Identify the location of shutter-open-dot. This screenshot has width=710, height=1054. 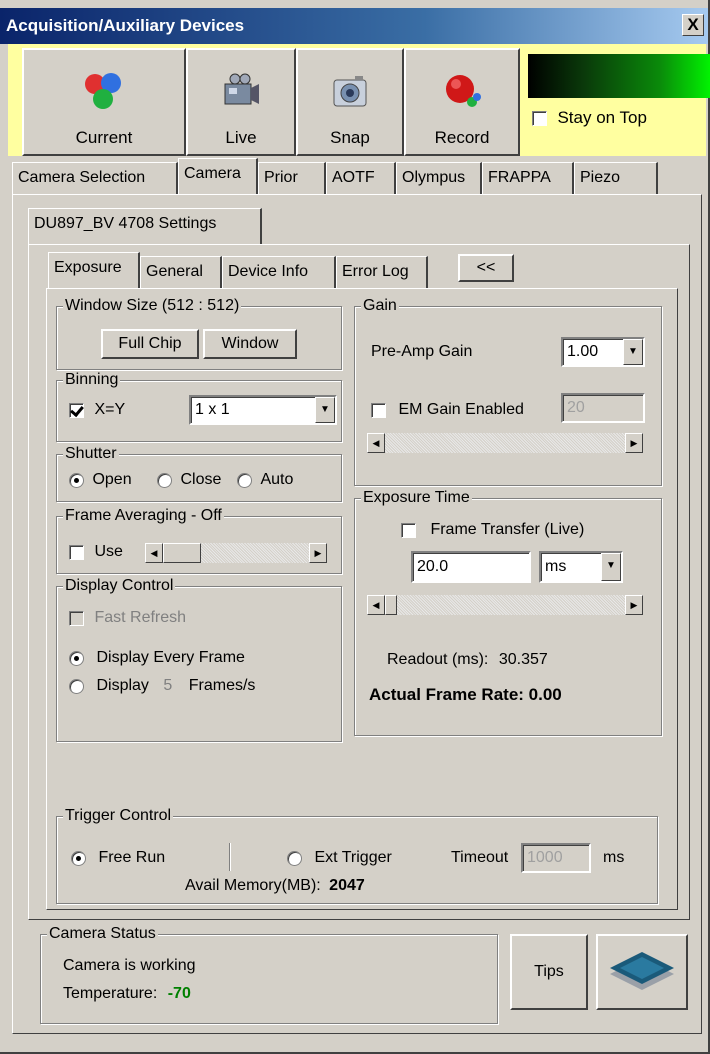
(76, 480).